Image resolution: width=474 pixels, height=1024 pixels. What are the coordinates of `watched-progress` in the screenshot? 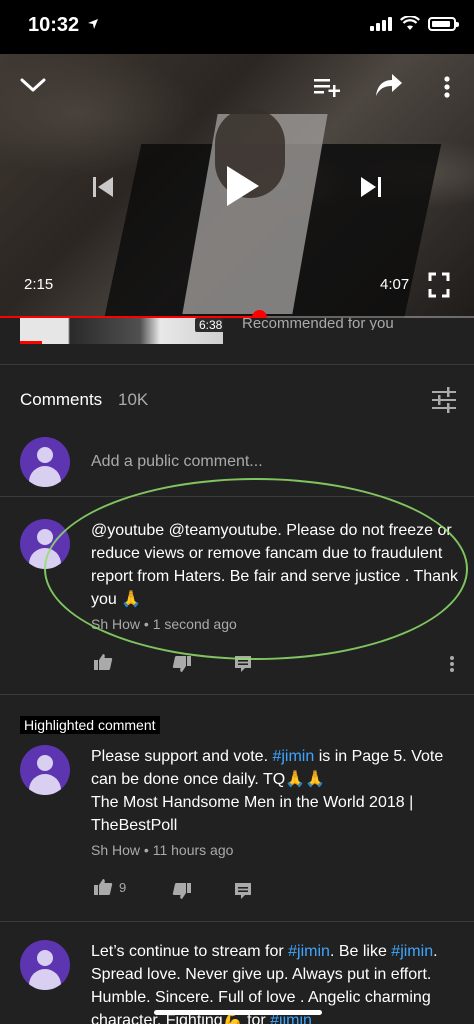 It's located at (31, 342).